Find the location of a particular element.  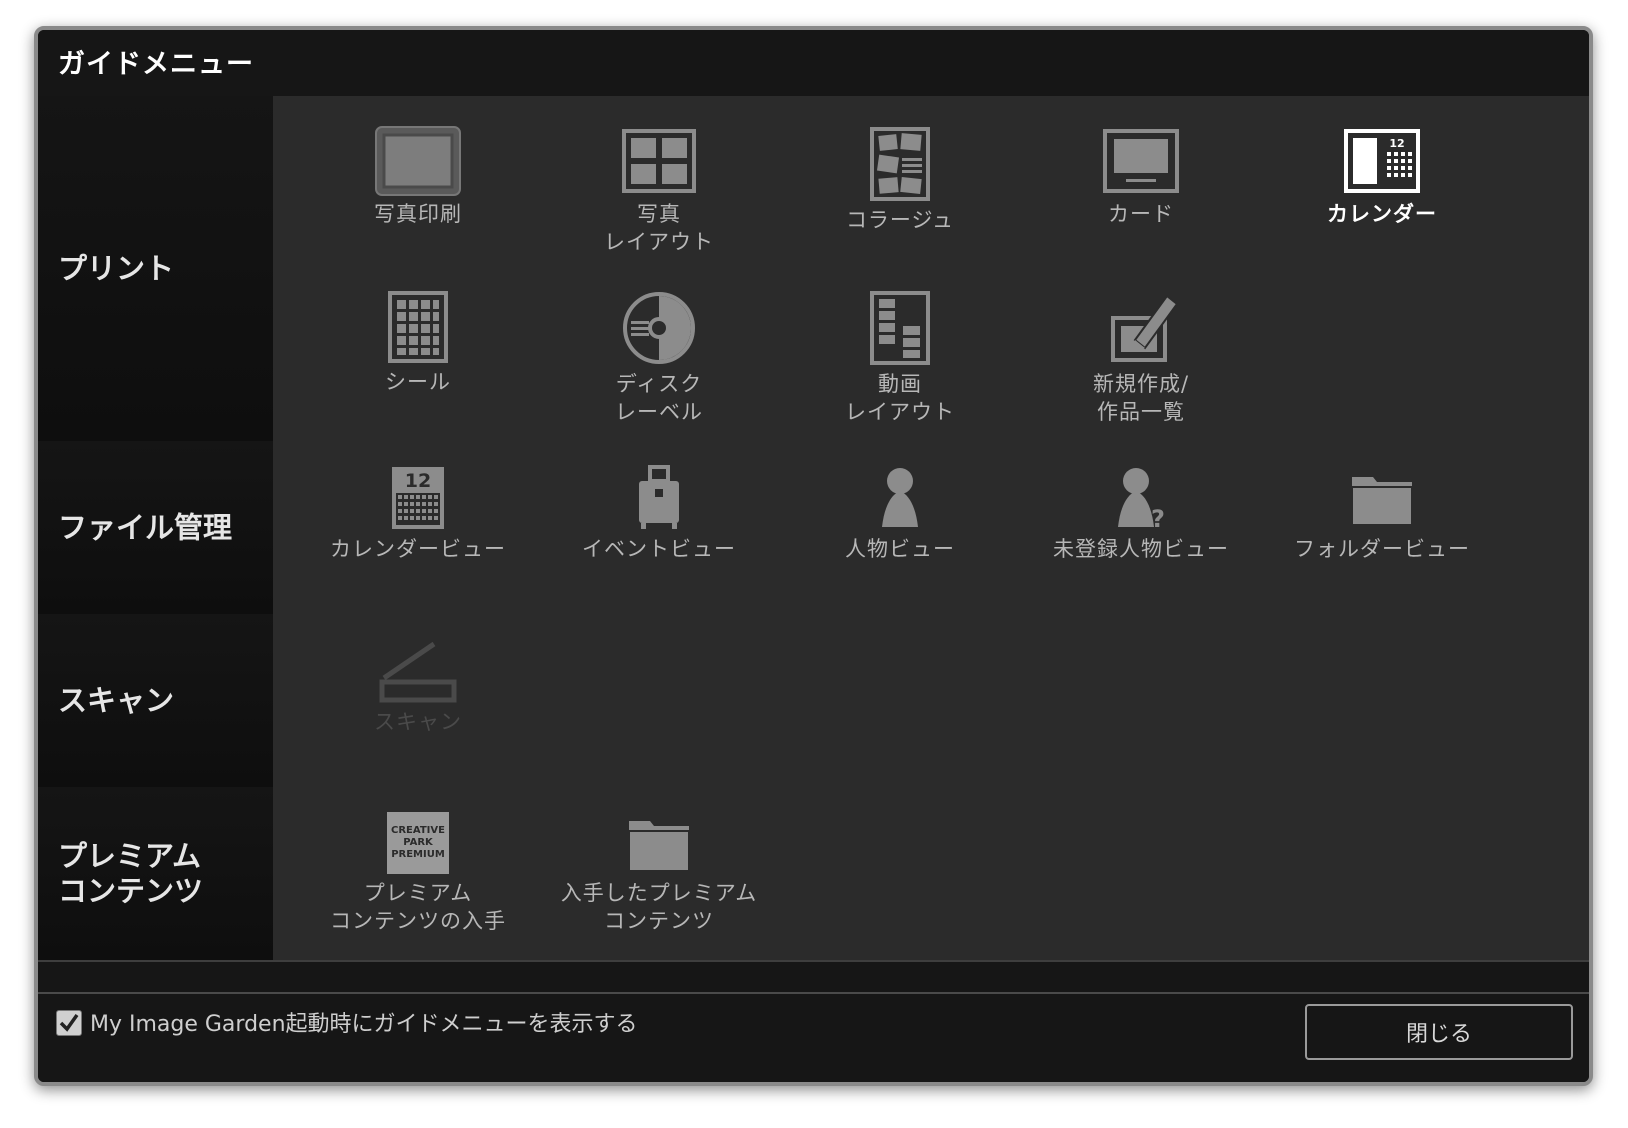

item-photo-layout: 写真 レイアウト is located at coordinates (659, 191).